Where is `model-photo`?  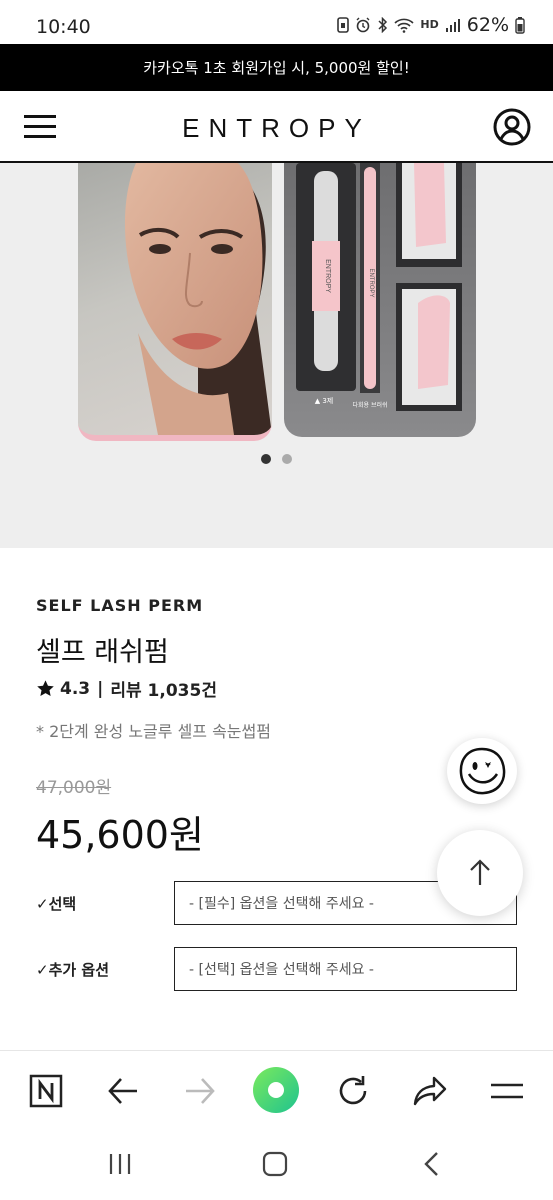 model-photo is located at coordinates (175, 302).